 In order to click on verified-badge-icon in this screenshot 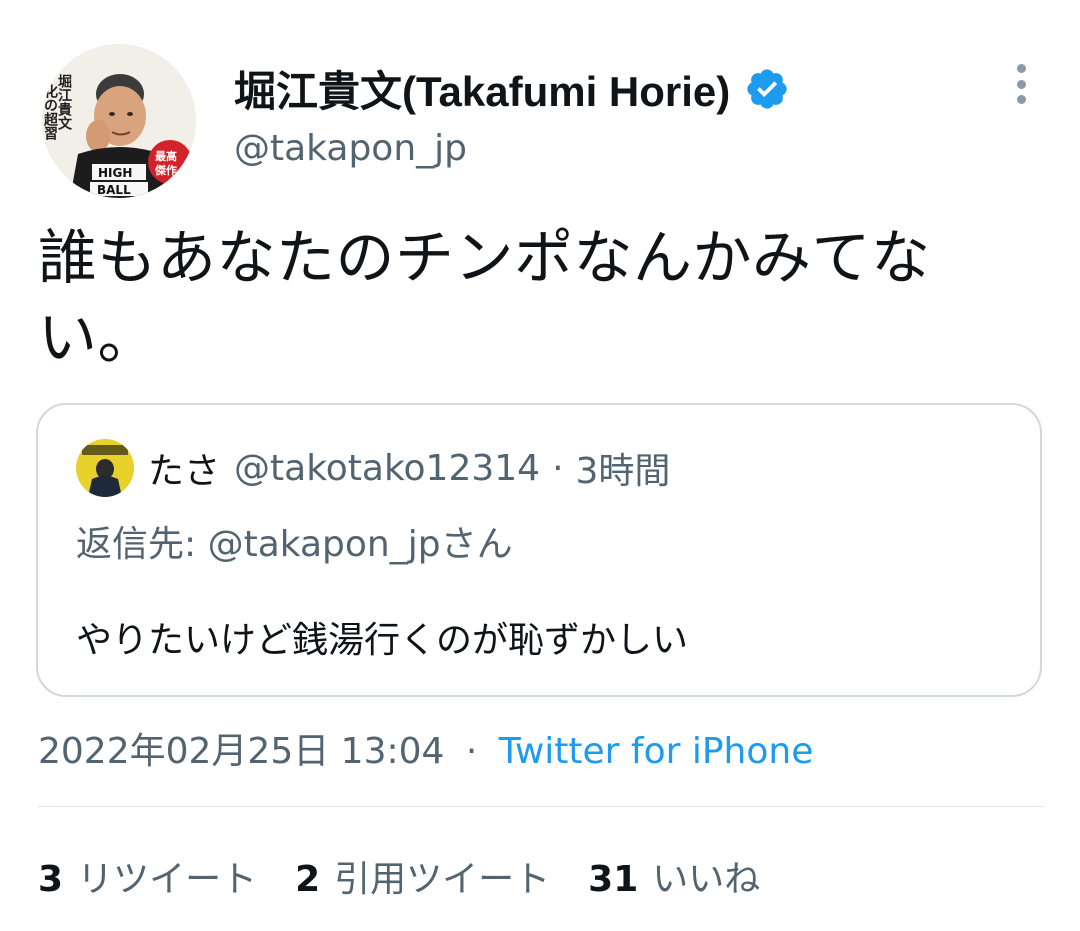, I will do `click(767, 89)`.